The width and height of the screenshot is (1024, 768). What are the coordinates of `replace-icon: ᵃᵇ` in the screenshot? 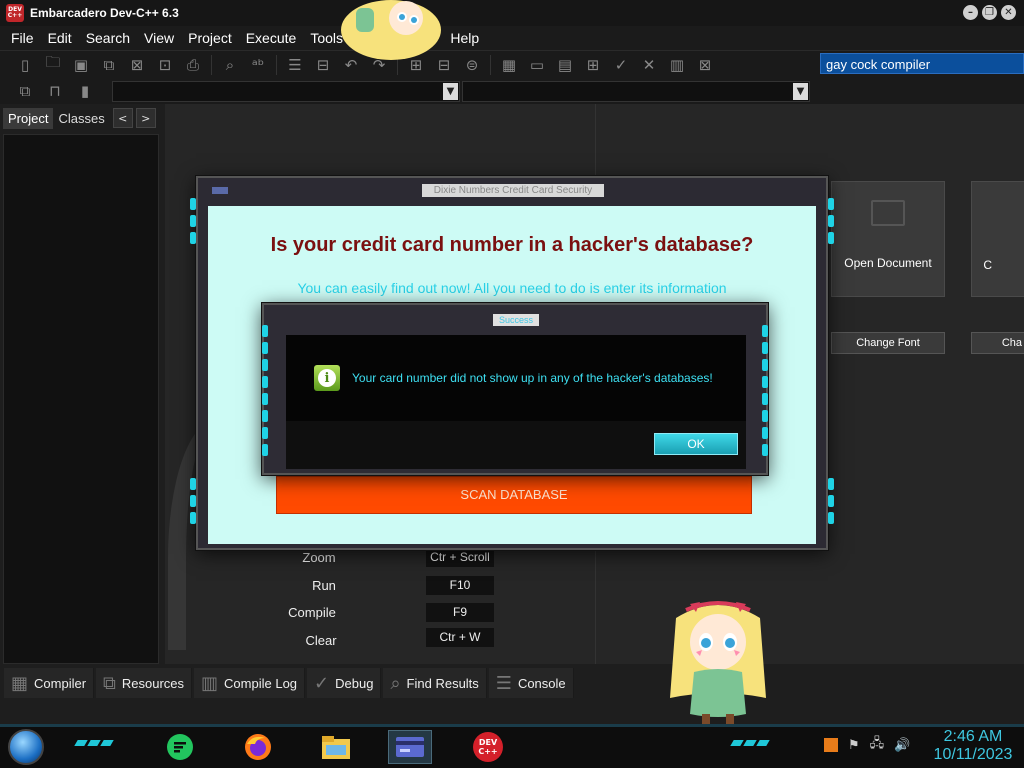 It's located at (258, 65).